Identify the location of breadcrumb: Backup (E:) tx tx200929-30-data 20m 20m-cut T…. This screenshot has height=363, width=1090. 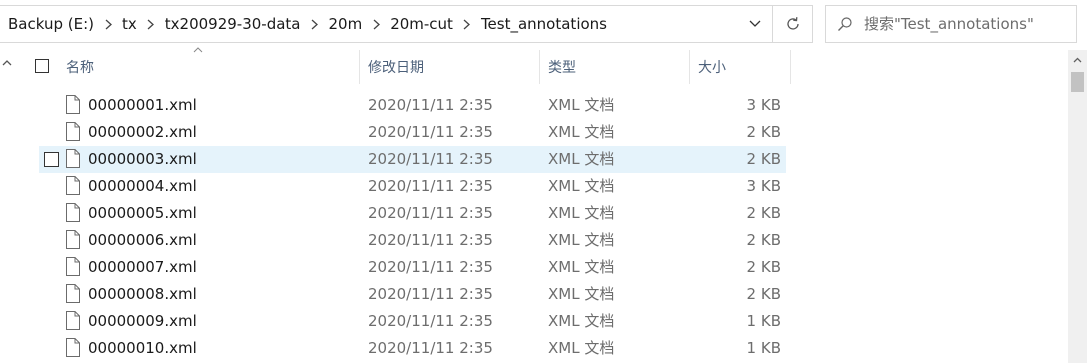
(369, 24).